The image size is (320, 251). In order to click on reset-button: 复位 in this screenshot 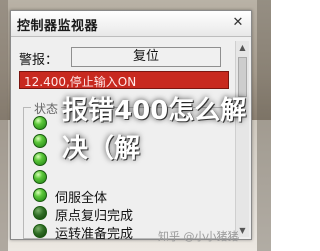, I will do `click(146, 57)`.